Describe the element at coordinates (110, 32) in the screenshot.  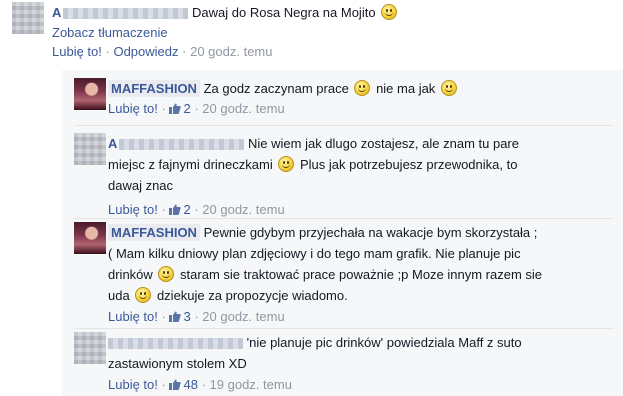
I see `see-translation-link: Zobacz tłumaczenie` at that location.